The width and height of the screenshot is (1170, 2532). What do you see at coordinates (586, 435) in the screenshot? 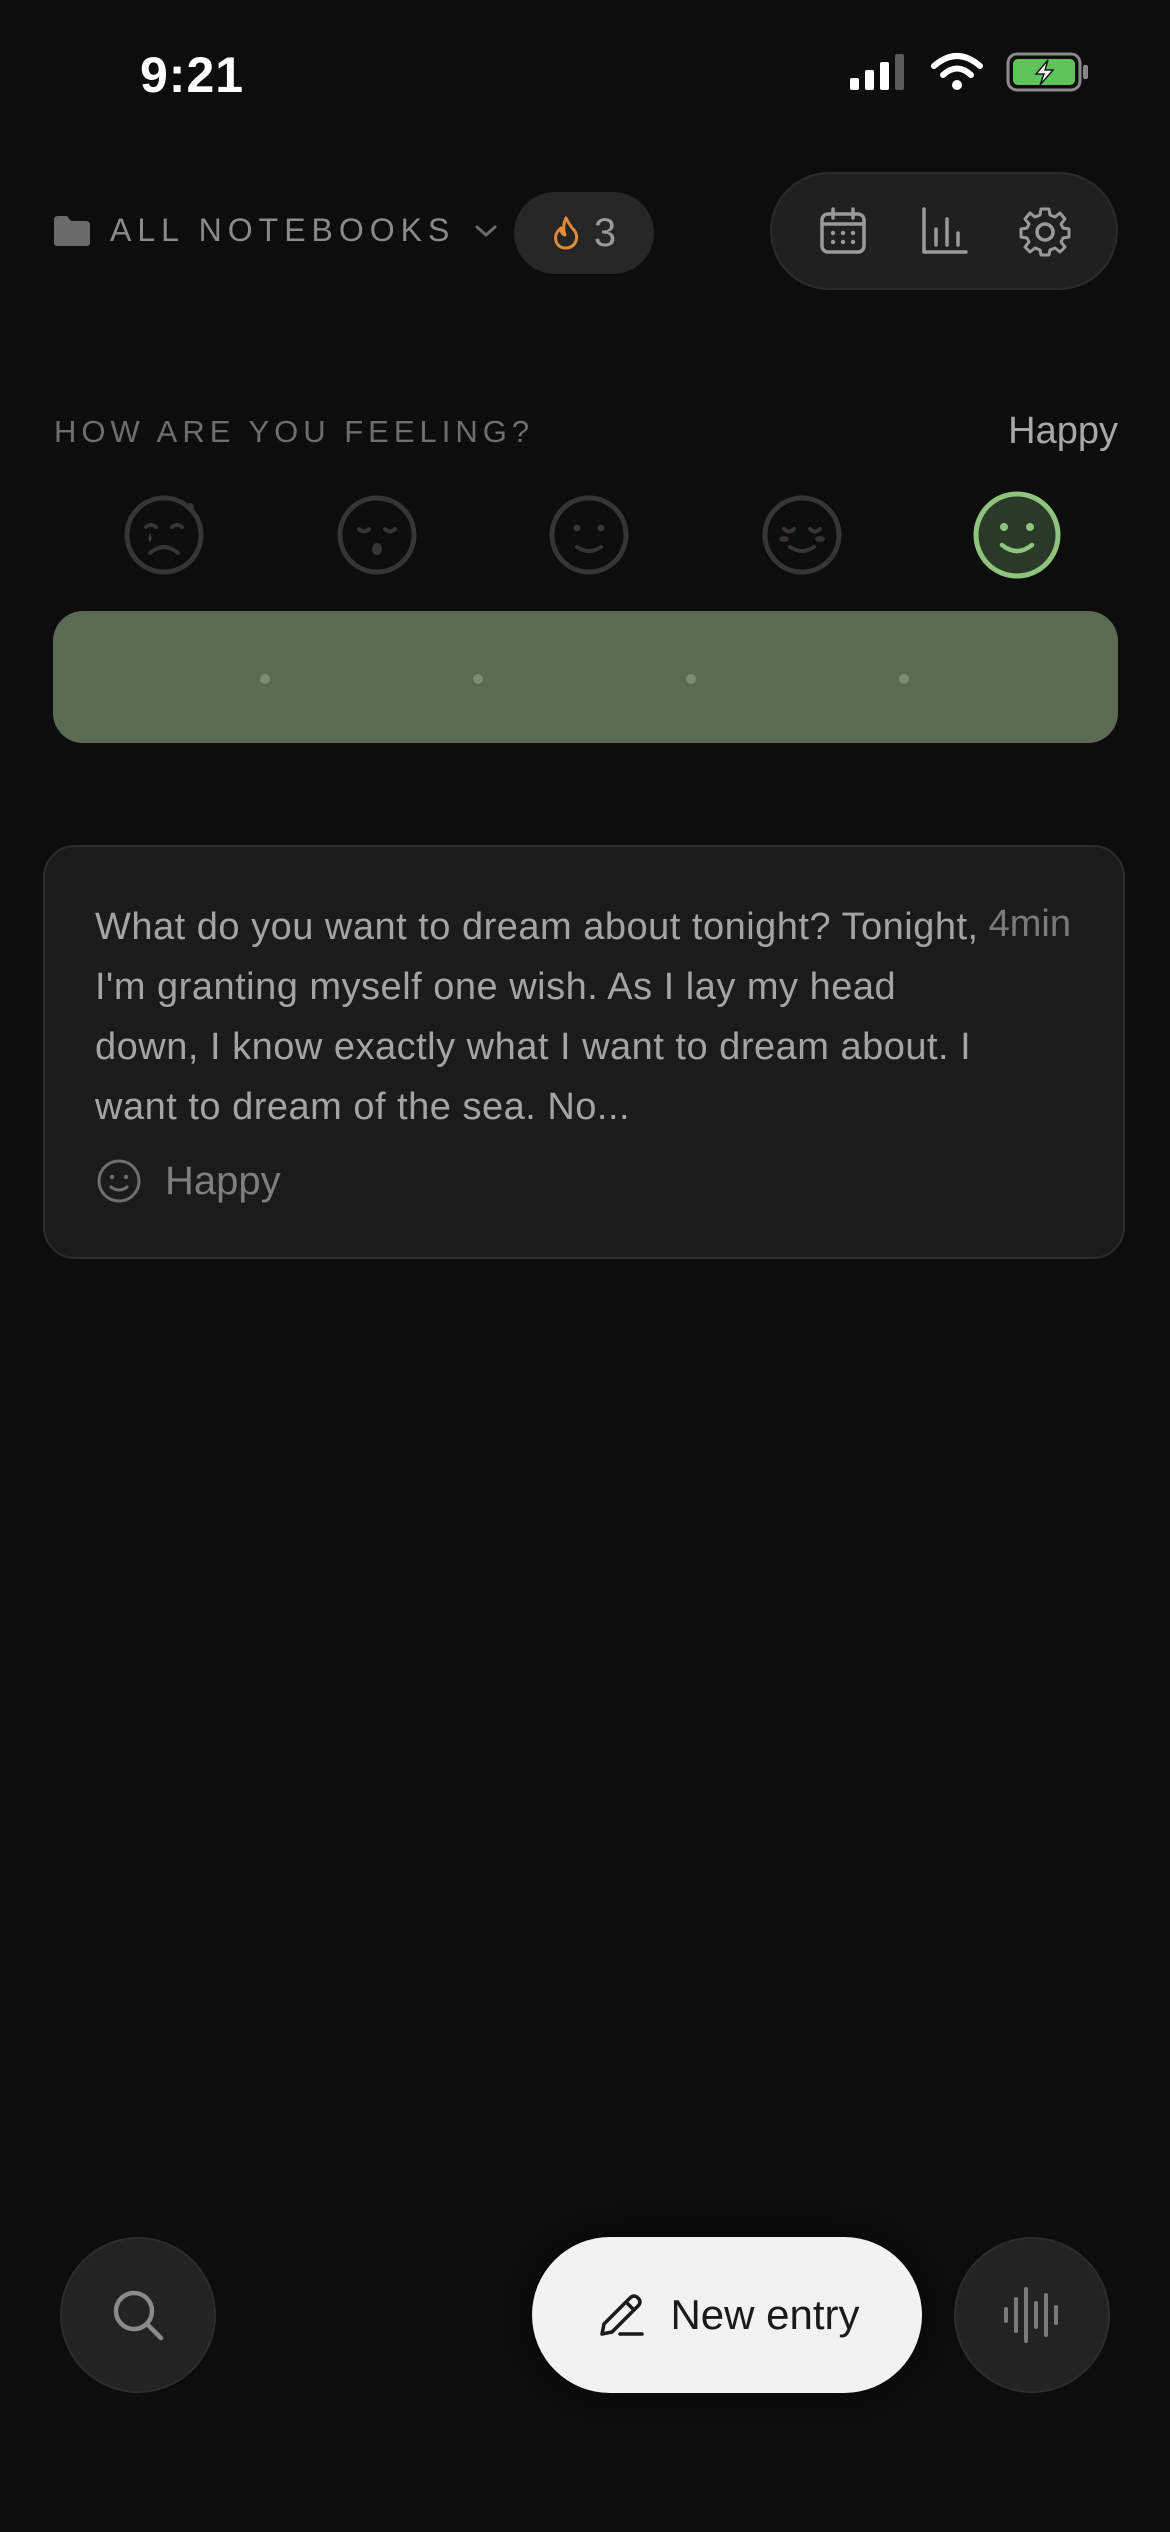
I see `mood-header: HOW ARE YOU FEELING? Happy` at bounding box center [586, 435].